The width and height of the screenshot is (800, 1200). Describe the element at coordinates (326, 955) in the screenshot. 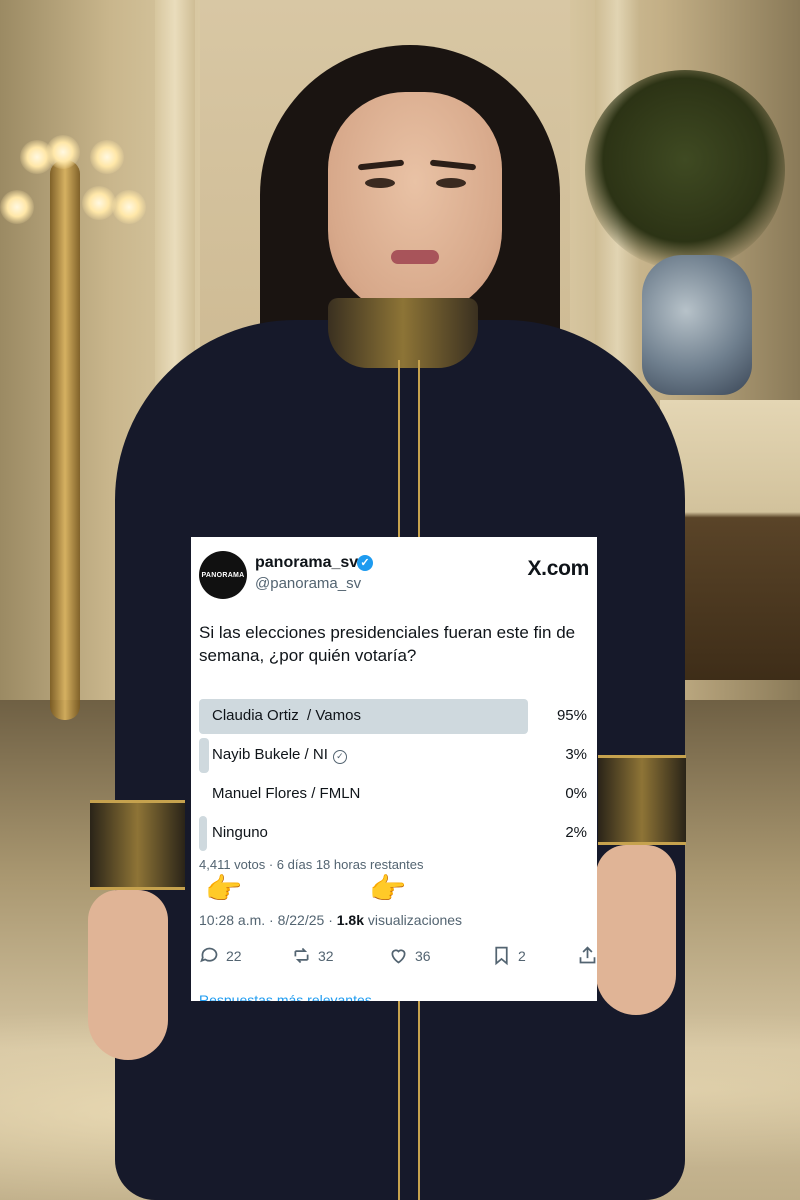

I see `repost-count: 32` at that location.